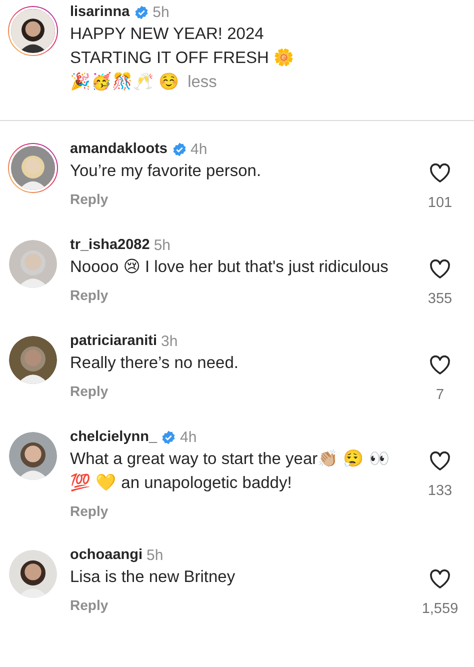 The width and height of the screenshot is (474, 667). I want to click on comment-text: Really there’s no need., so click(155, 363).